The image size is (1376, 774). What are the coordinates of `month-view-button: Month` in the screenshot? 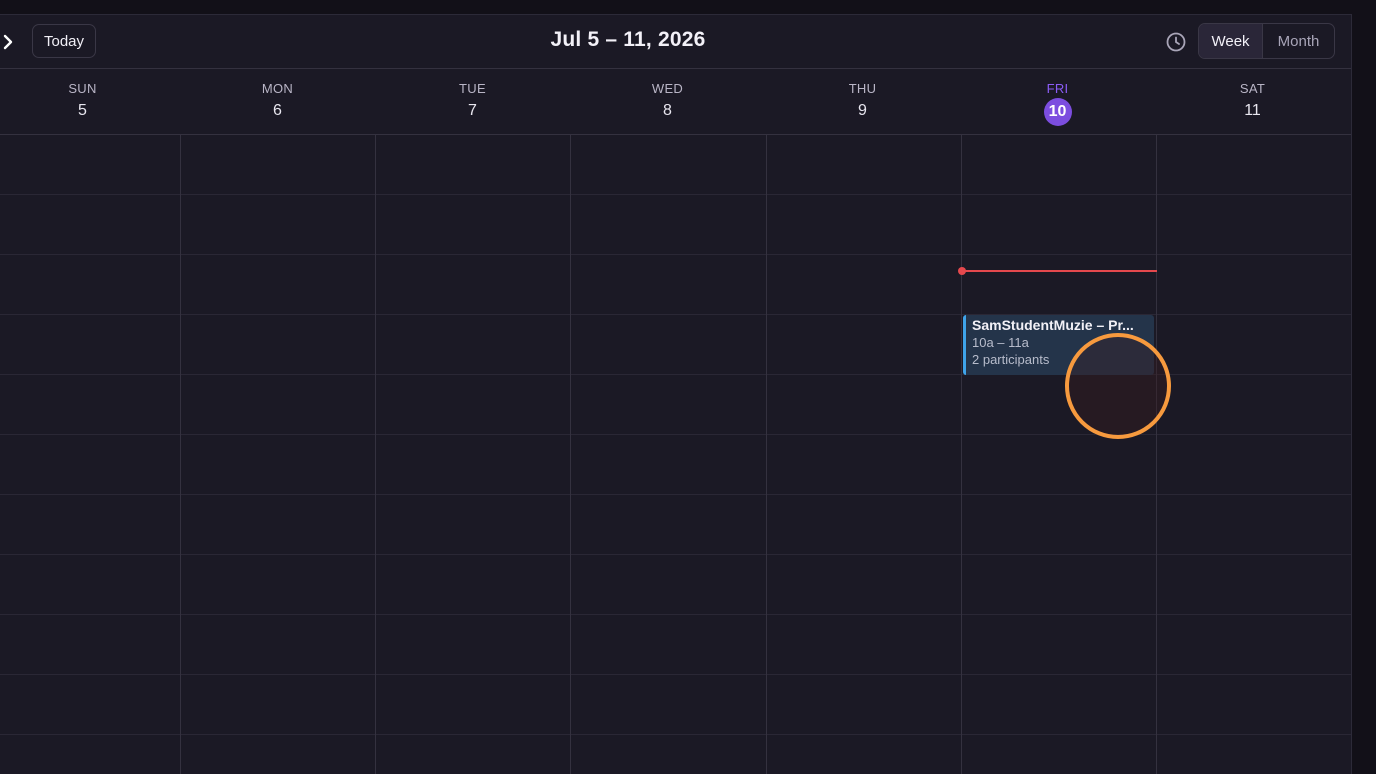 It's located at (1298, 41).